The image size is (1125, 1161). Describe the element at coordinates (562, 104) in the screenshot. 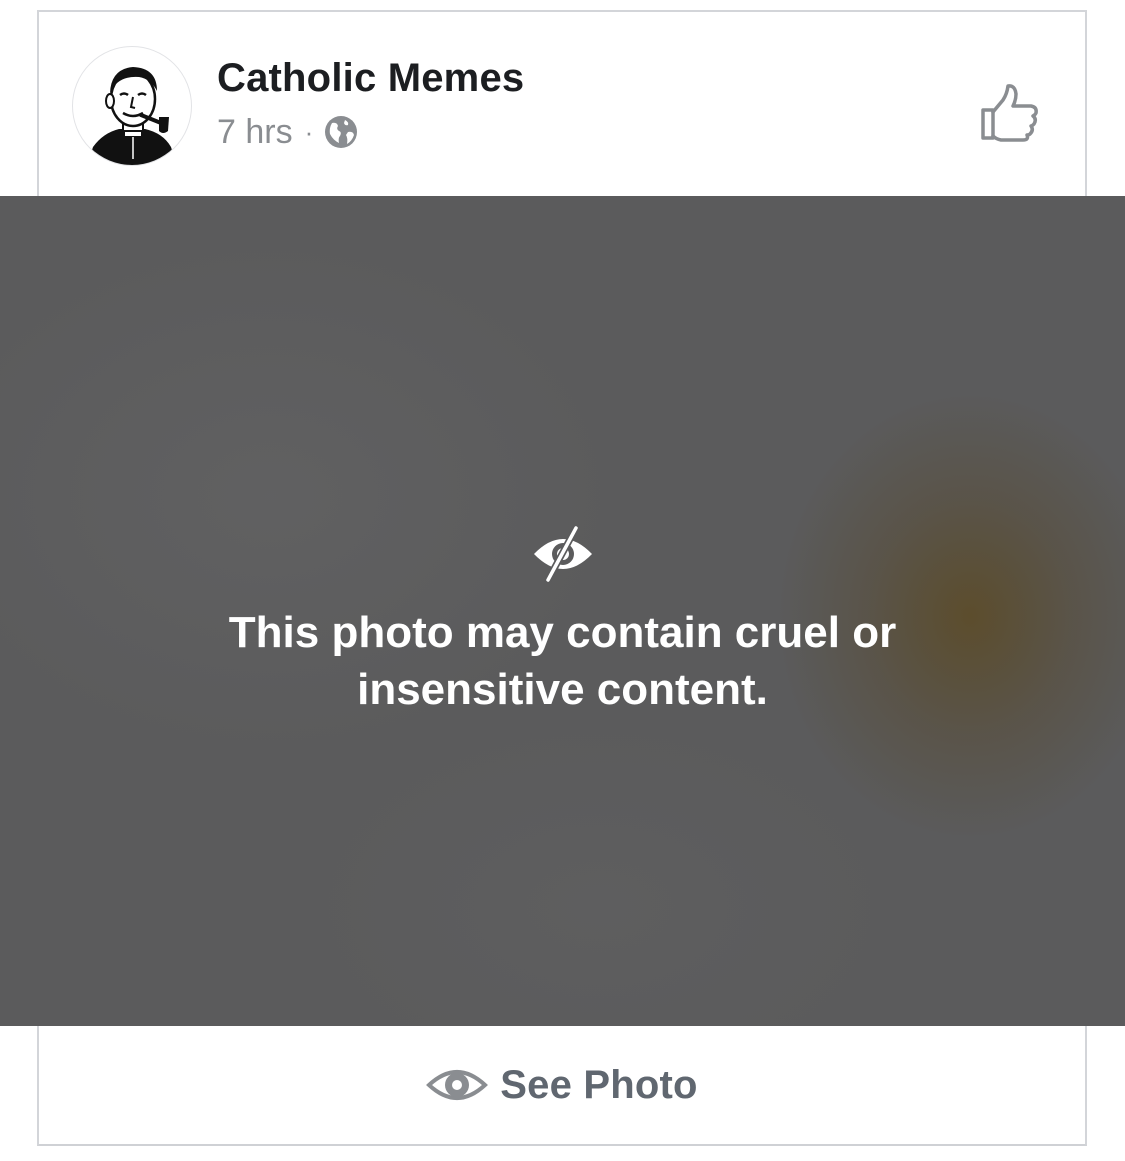

I see `post-header: Catholic Memes 7 hrs ·` at that location.